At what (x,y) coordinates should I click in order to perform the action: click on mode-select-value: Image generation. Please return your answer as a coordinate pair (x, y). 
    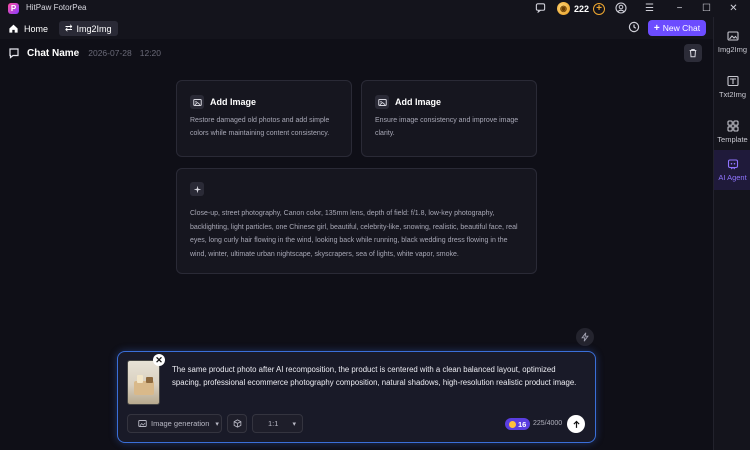
    Looking at the image, I should click on (180, 423).